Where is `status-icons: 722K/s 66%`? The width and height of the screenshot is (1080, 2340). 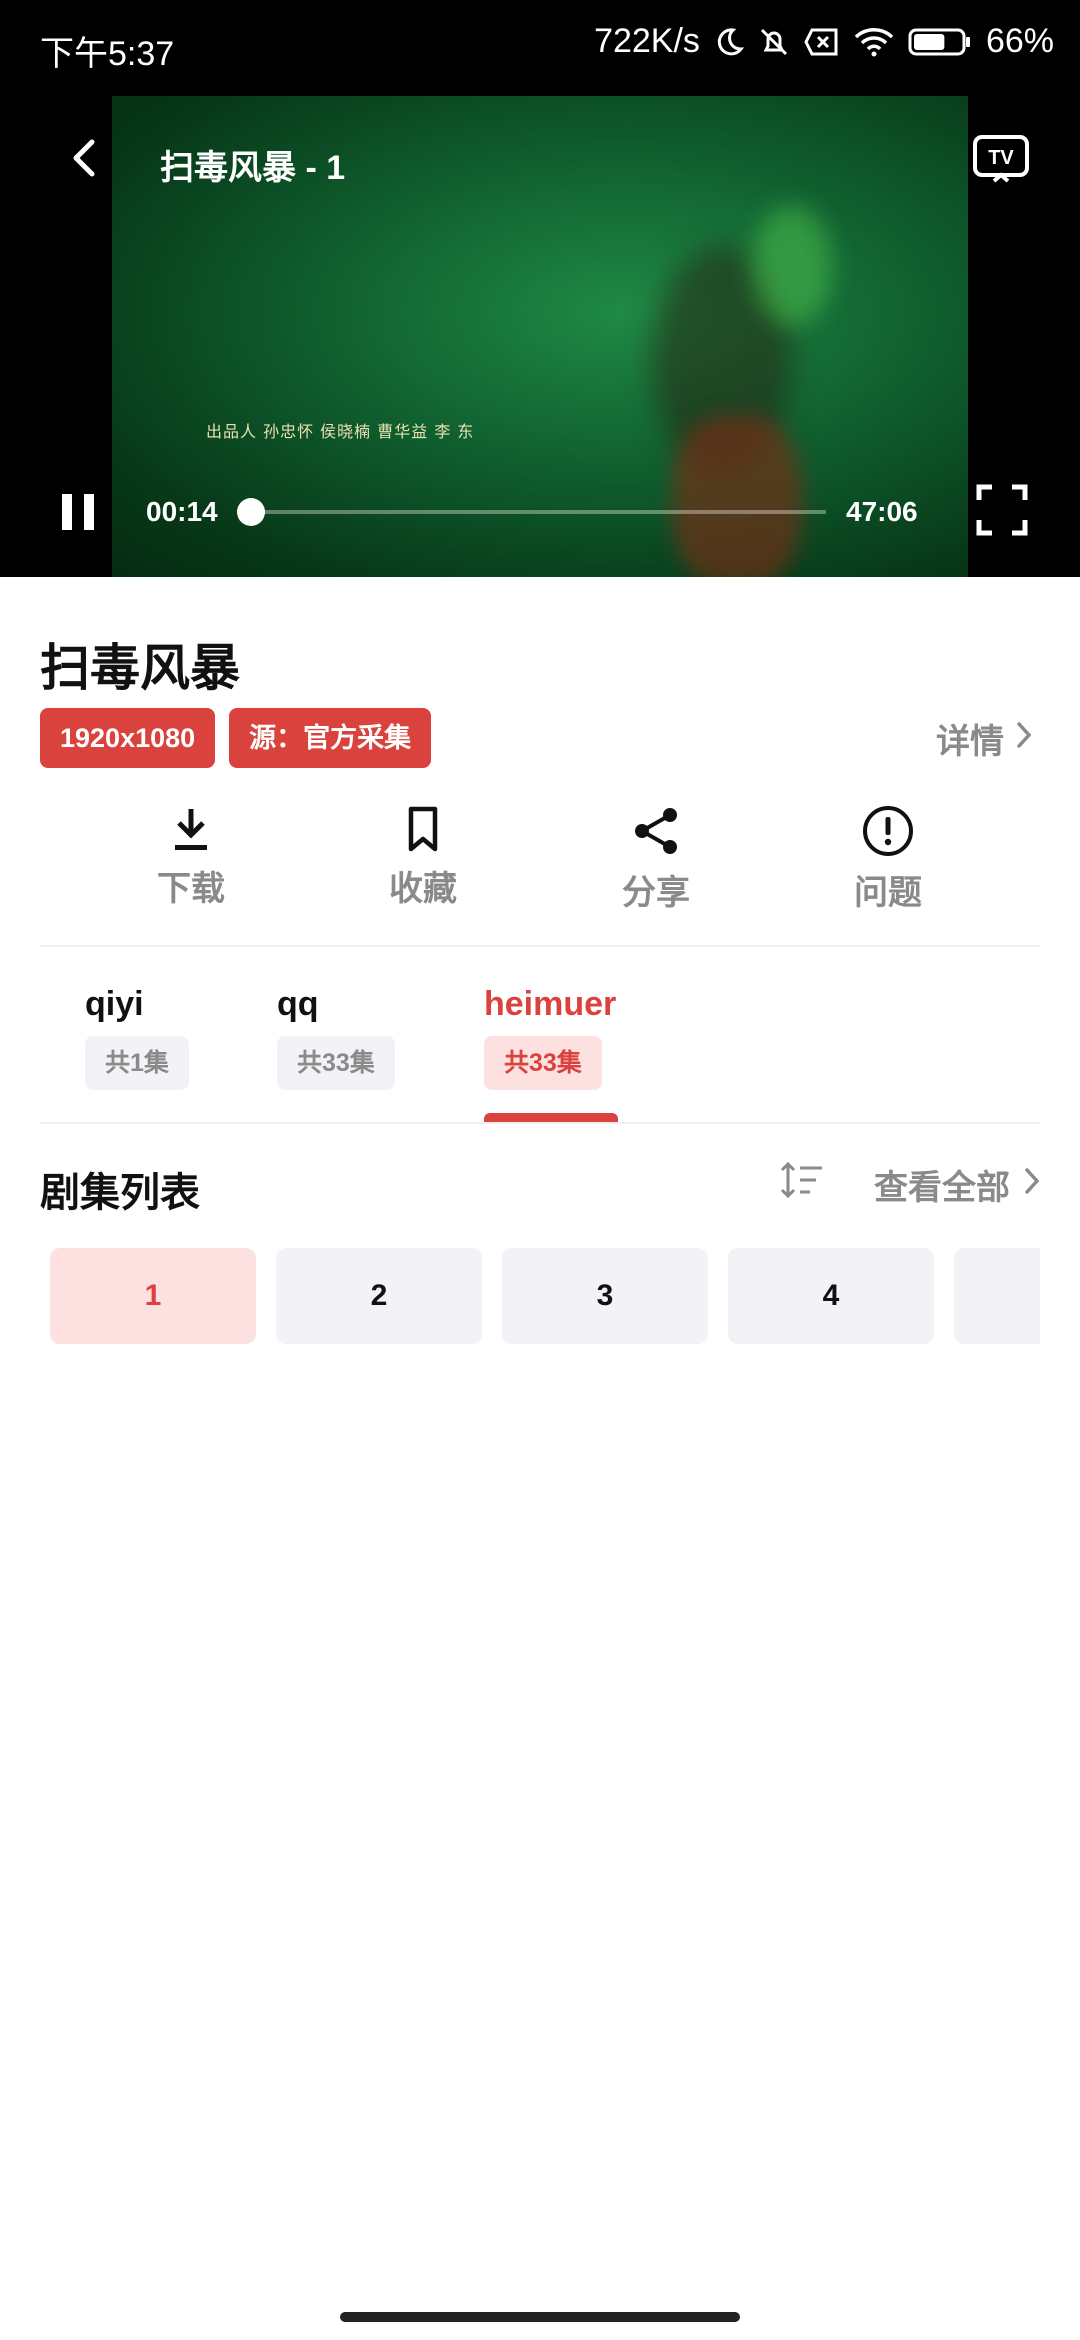 status-icons: 722K/s 66% is located at coordinates (824, 41).